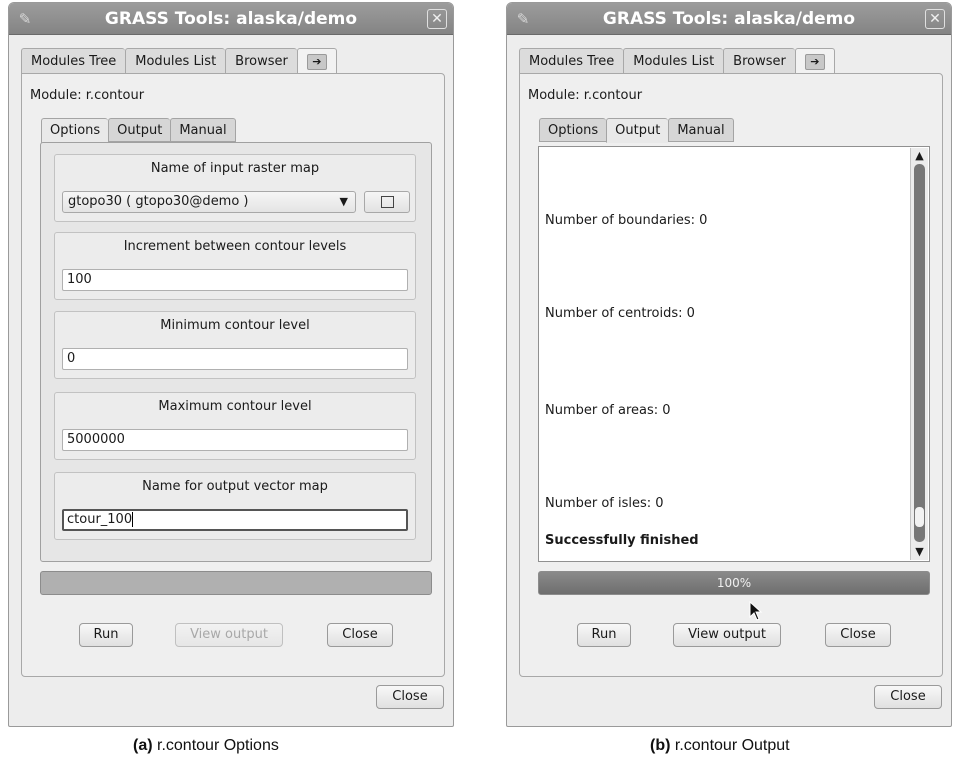 This screenshot has width=953, height=760. I want to click on caption-text: r.contour Options, so click(215, 745).